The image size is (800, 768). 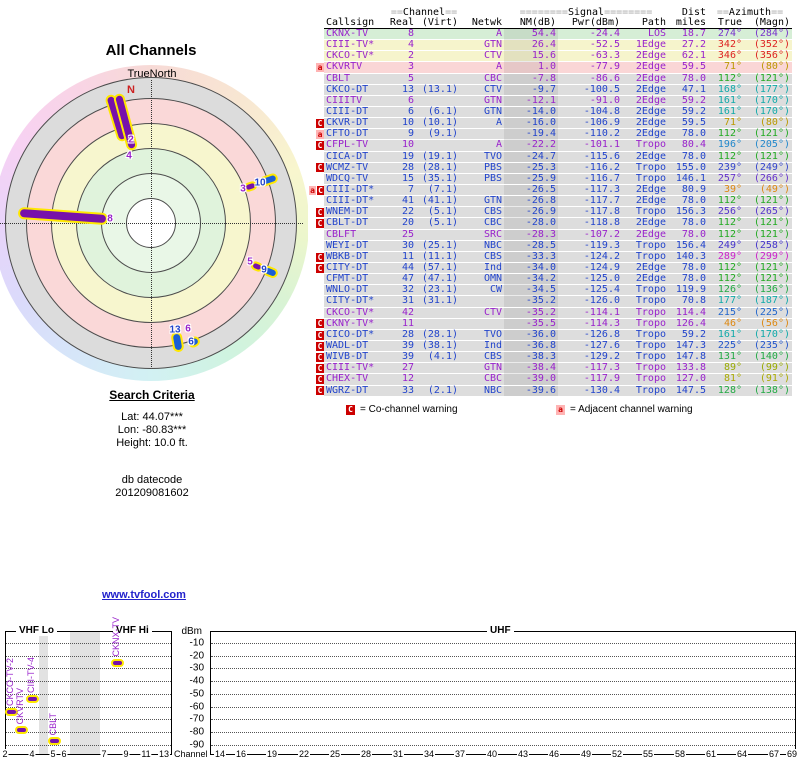 I want to click on channel-tick-label: 2, so click(x=5, y=754).